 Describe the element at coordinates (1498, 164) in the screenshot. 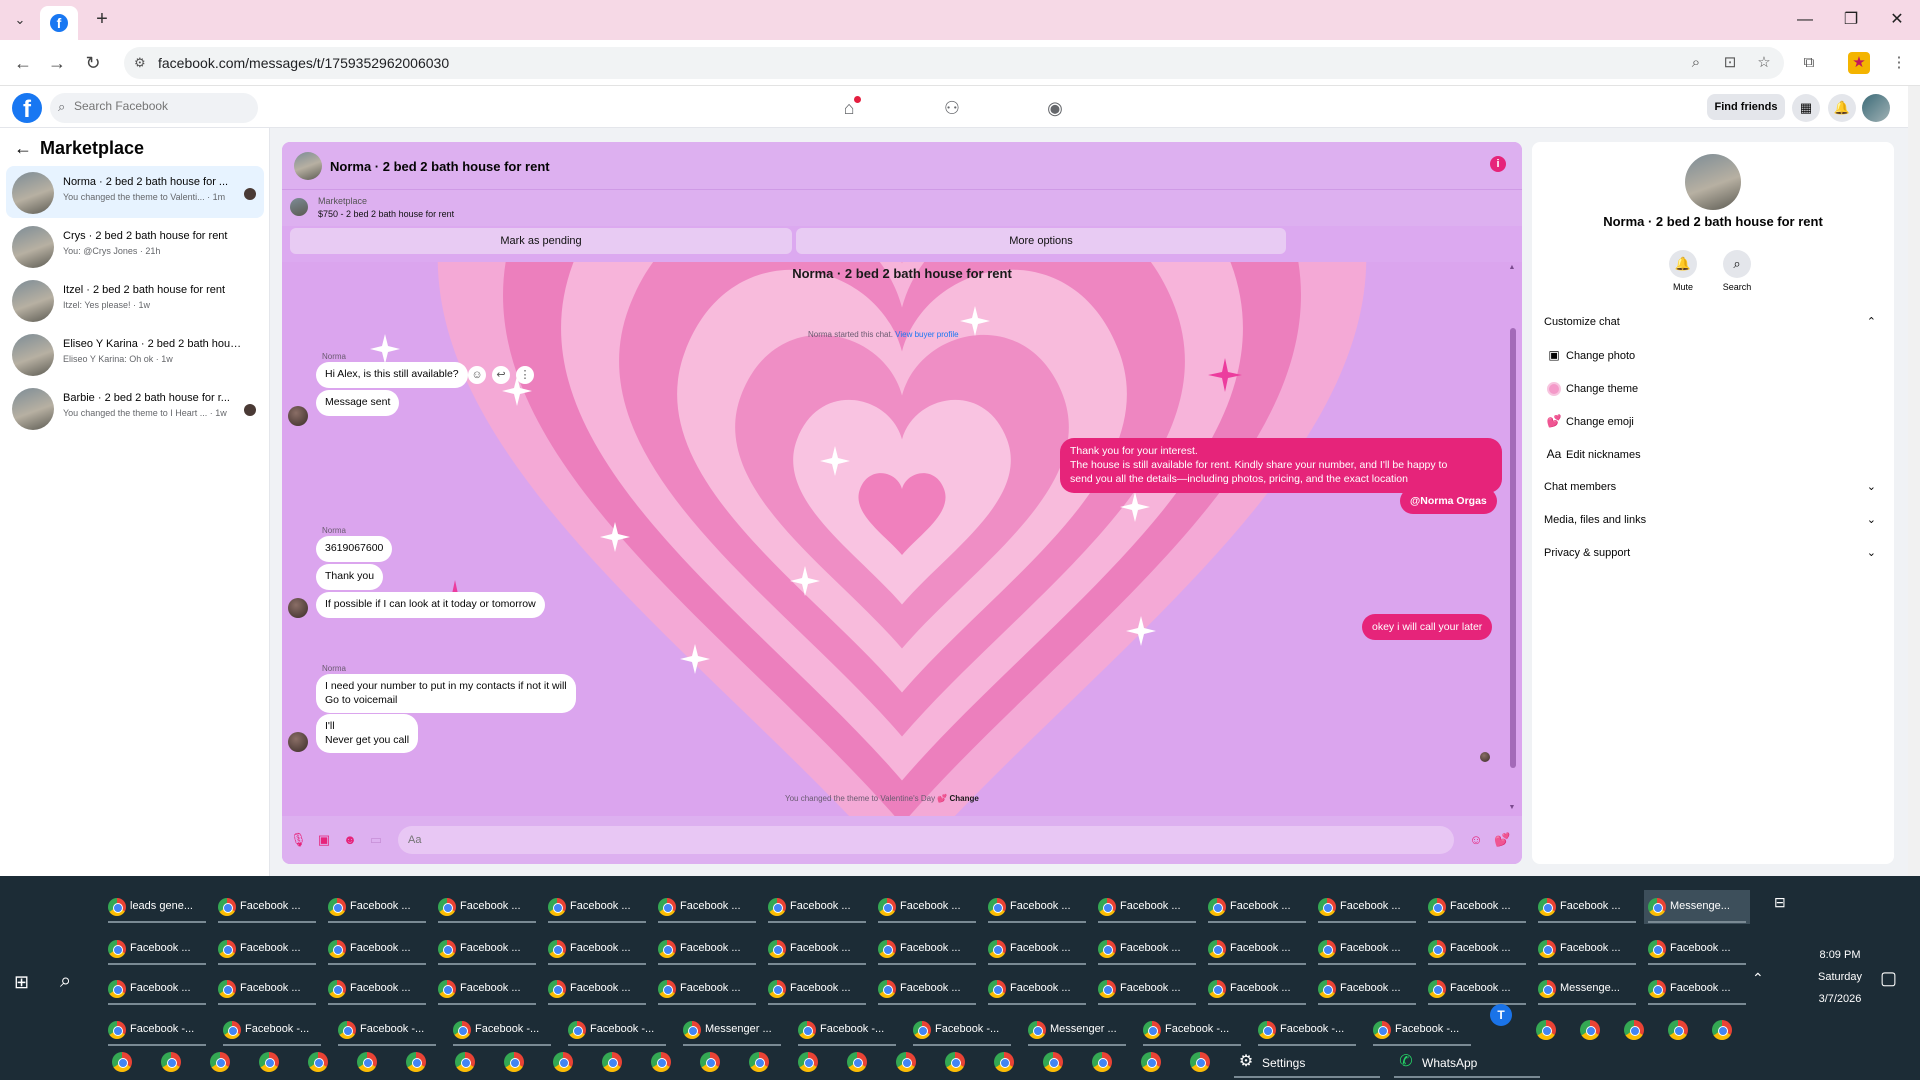

I see `info-icon: i` at that location.